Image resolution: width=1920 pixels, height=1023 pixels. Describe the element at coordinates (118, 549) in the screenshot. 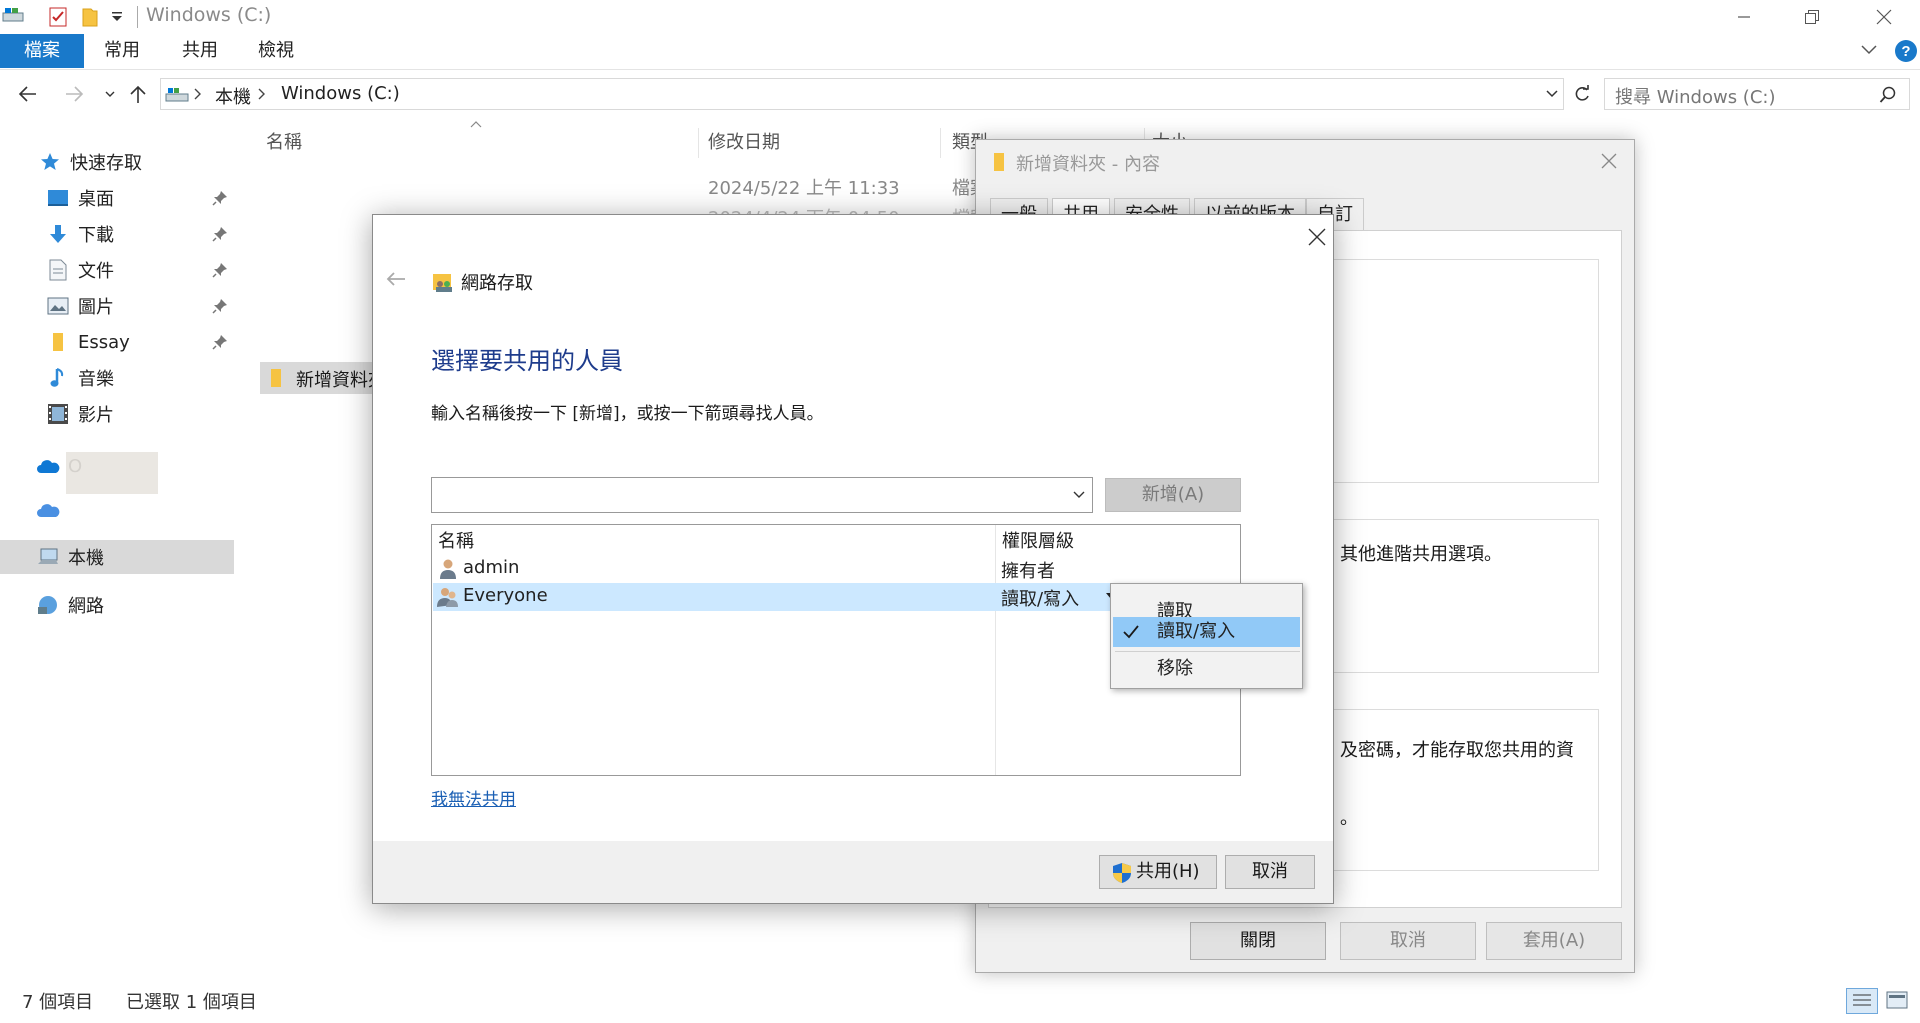

I see `navigation-pane: 快速存取 桌面 下載 文件 圖片 Essay 音樂 影片 本機 網路` at that location.